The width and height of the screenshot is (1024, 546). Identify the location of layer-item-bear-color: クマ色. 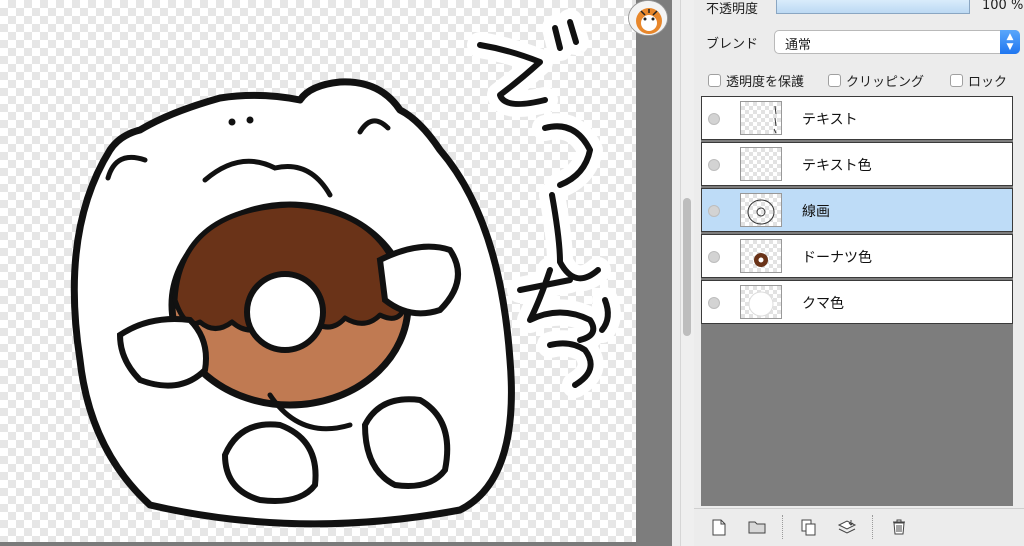
(857, 302).